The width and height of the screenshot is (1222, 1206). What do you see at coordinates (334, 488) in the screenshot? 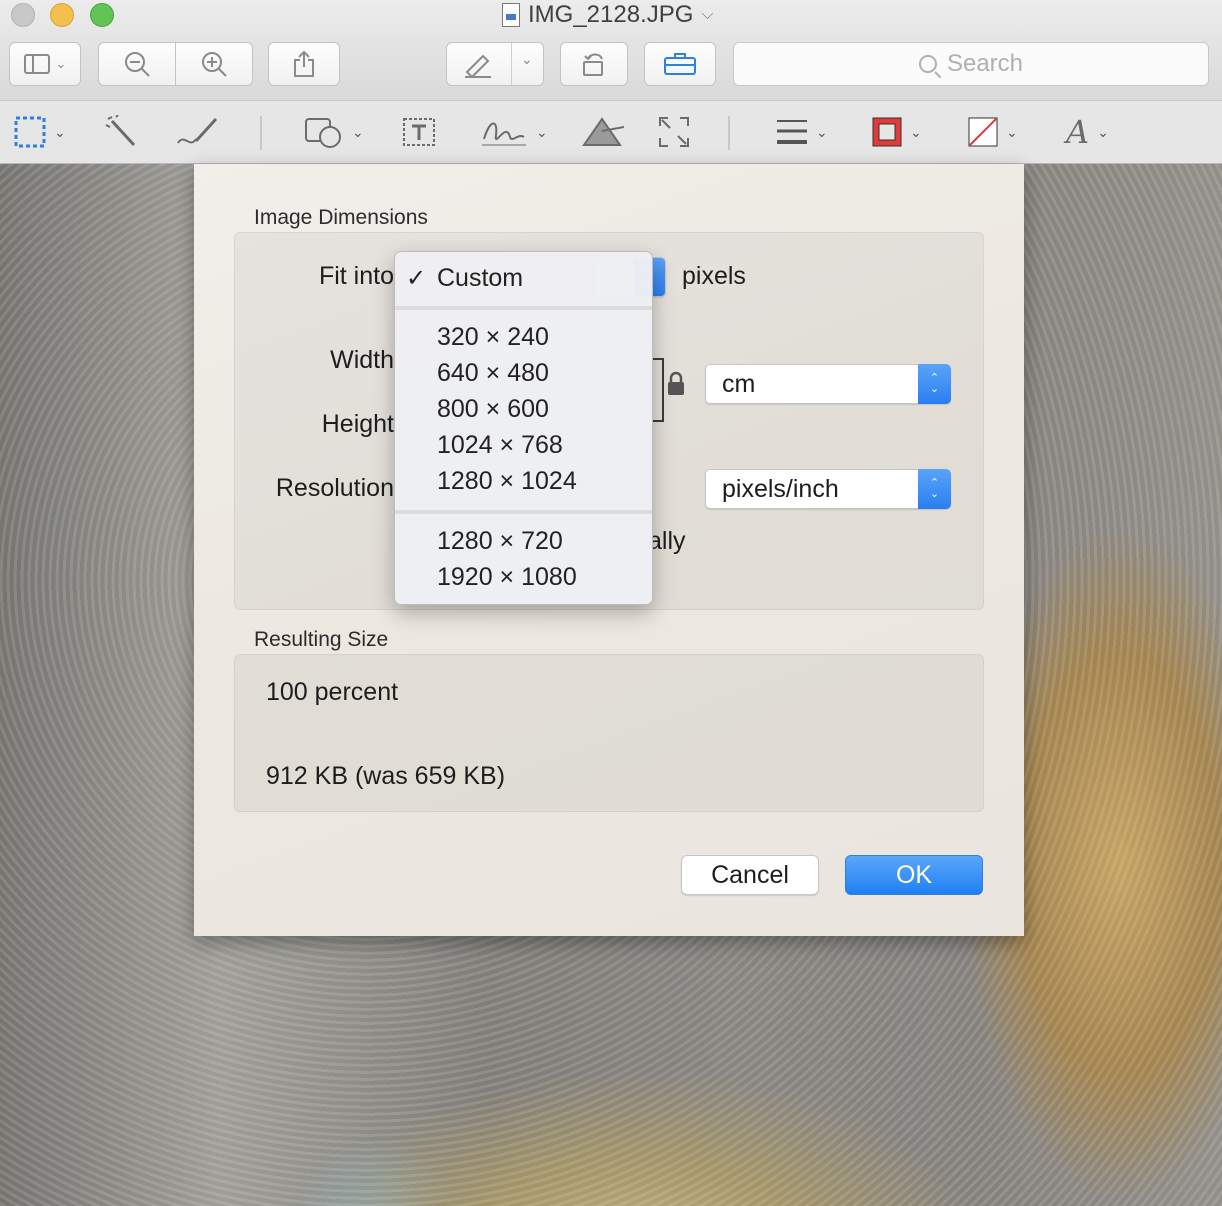
I see `resolution-label: Resolution` at bounding box center [334, 488].